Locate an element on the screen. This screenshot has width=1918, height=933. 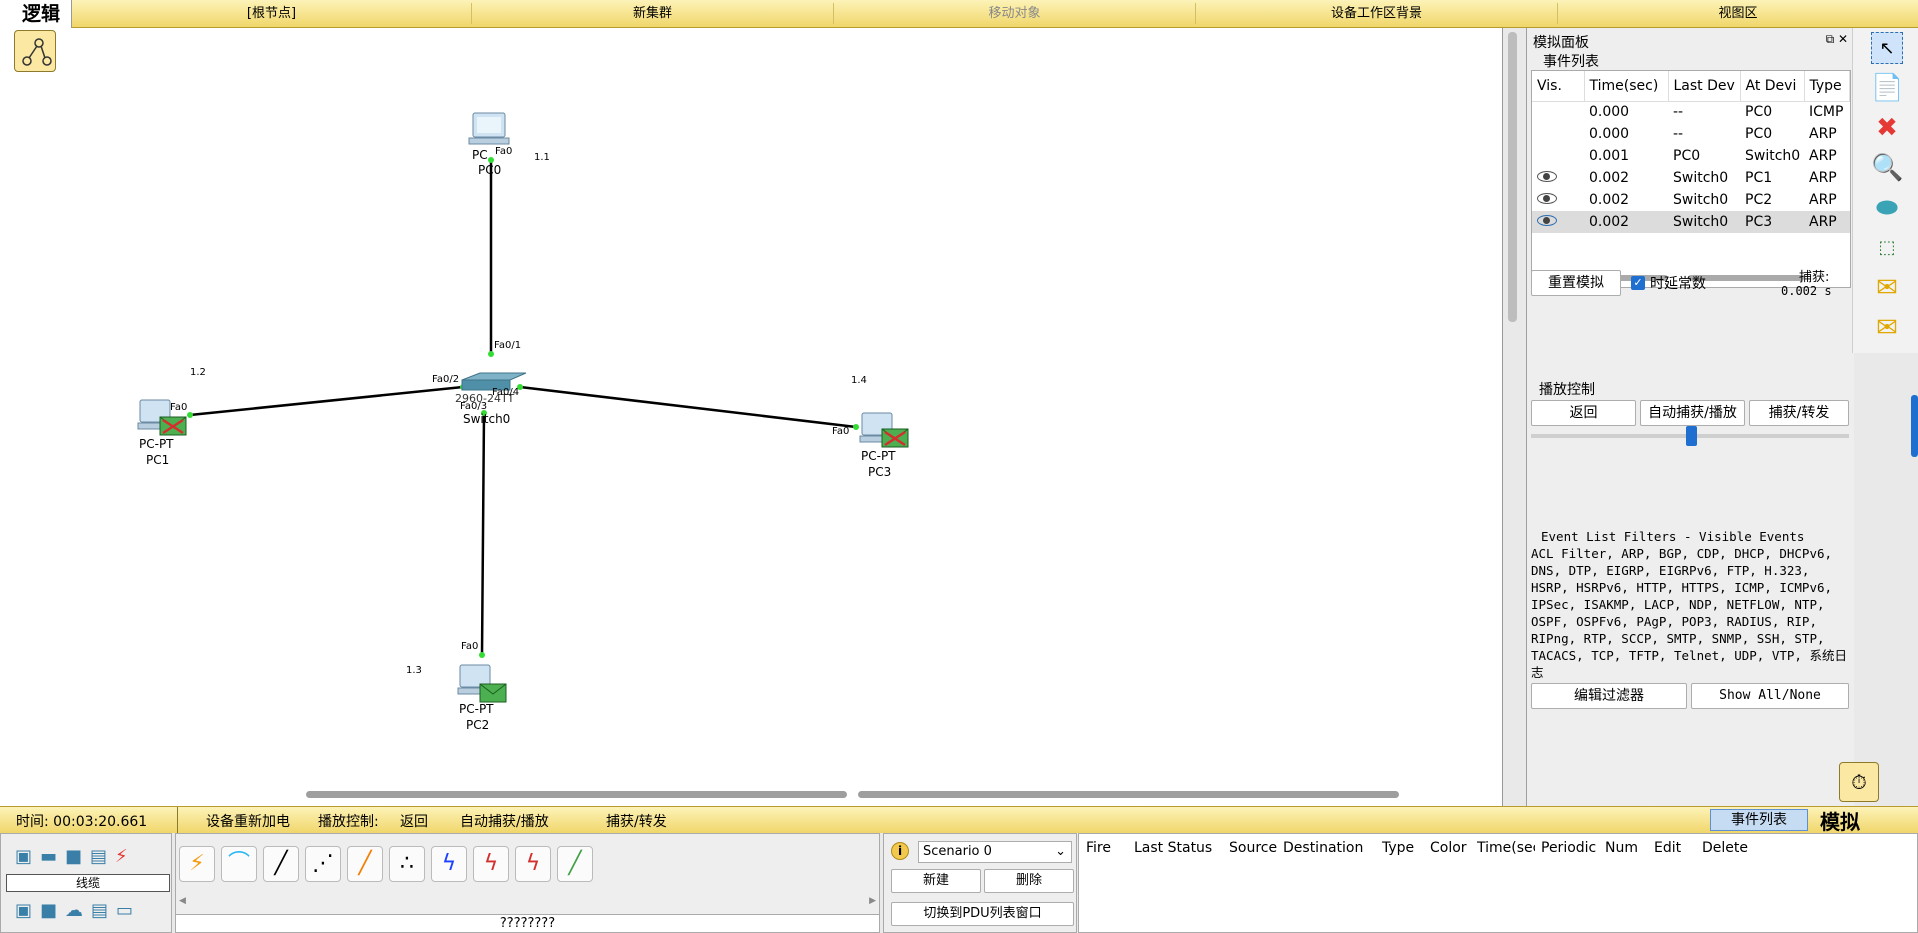
note-icon: 📄 is located at coordinates (1887, 88).